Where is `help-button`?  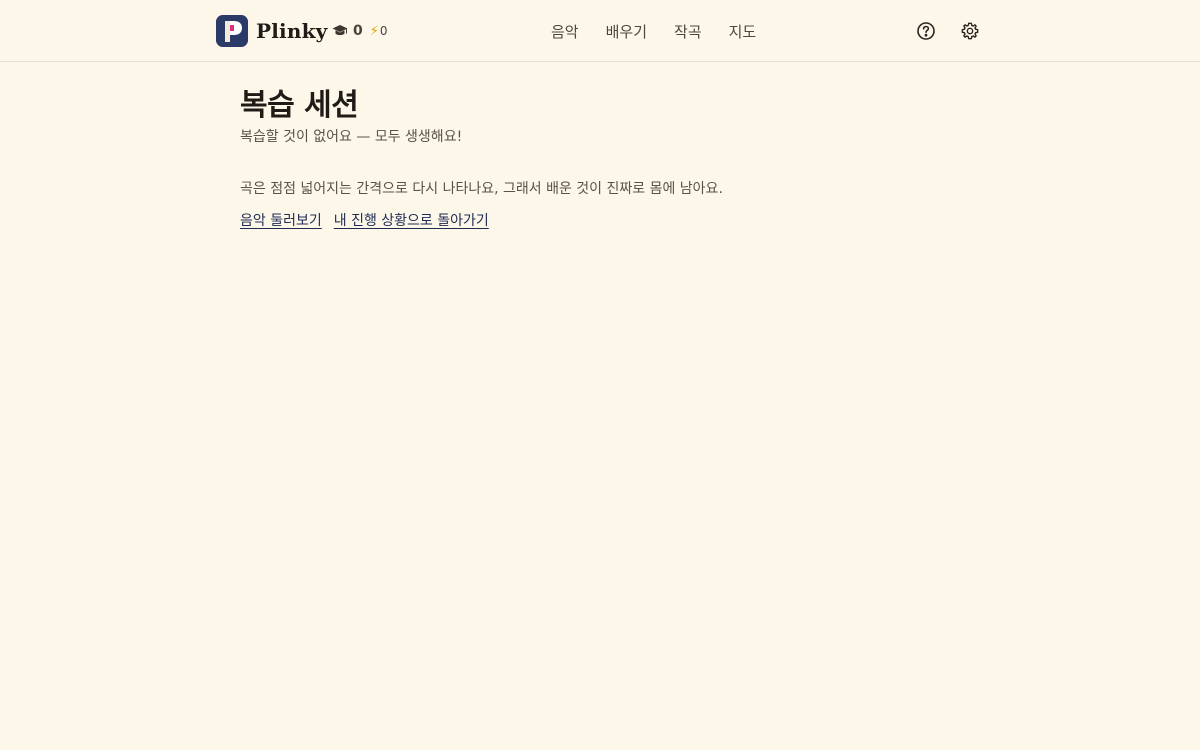 help-button is located at coordinates (926, 31).